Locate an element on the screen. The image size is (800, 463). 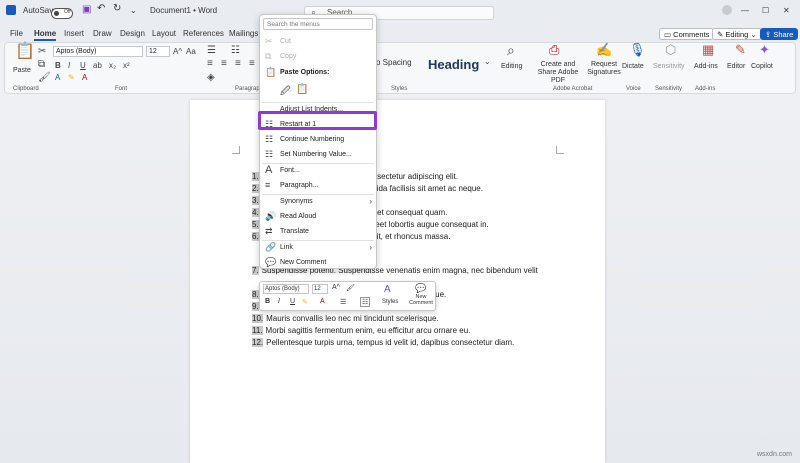
menu-search-input: Search the menus is located at coordinates (318, 24).